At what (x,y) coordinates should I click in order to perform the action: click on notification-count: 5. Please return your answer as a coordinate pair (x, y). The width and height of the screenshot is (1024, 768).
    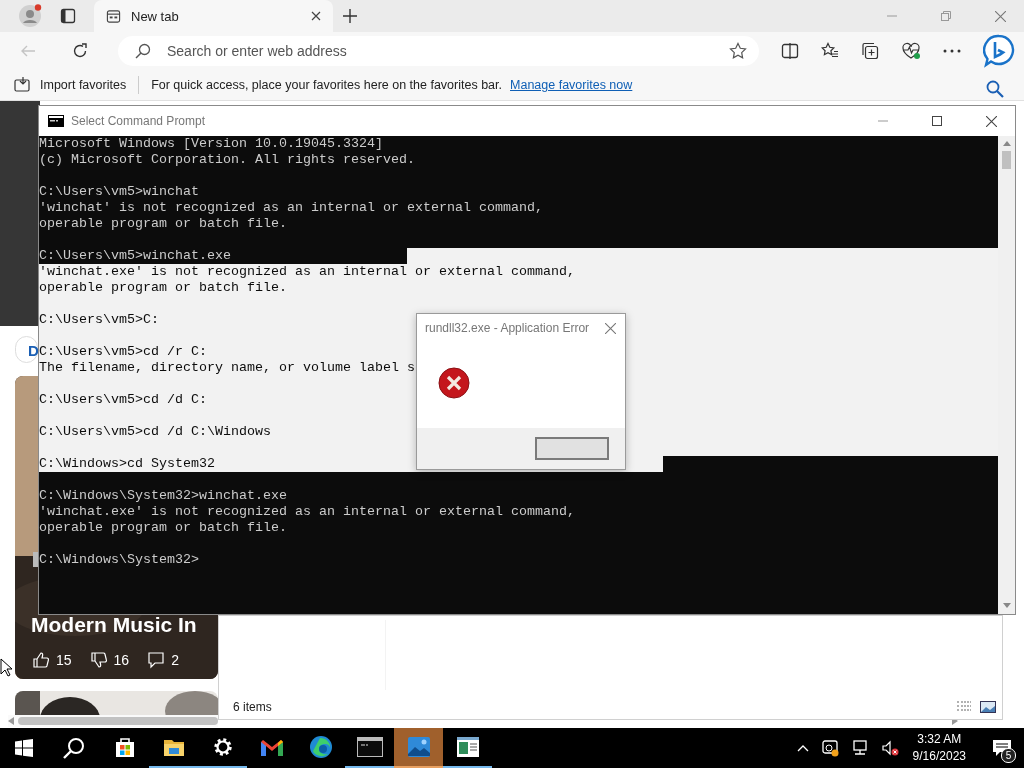
    Looking at the image, I should click on (1008, 755).